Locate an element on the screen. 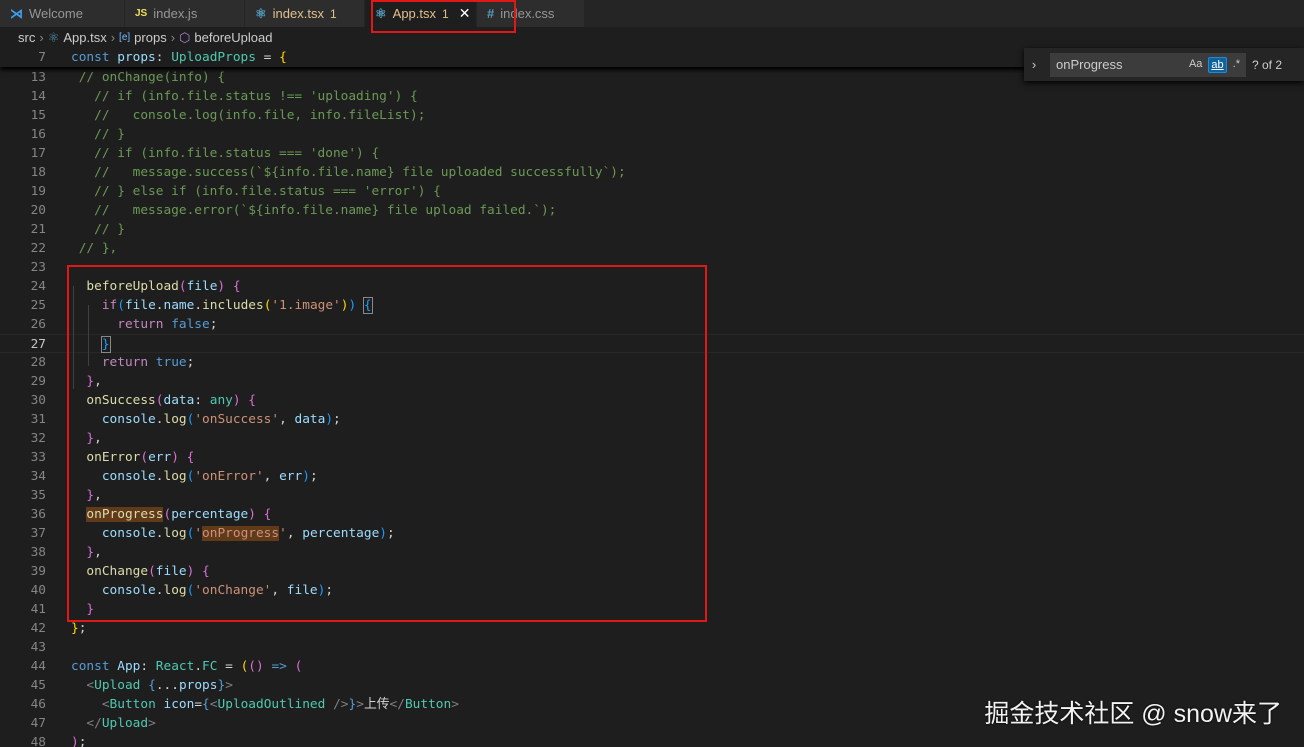 The height and width of the screenshot is (747, 1304). code-token: () is located at coordinates (256, 666).